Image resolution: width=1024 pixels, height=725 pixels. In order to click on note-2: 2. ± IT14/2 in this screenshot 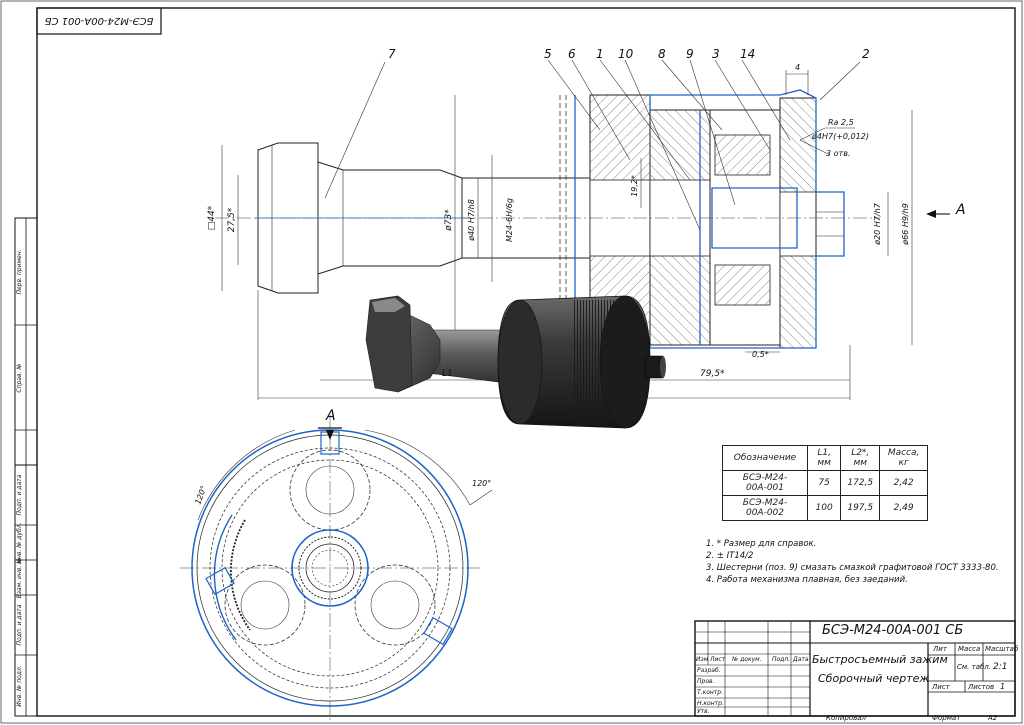, I will do `click(730, 556)`.